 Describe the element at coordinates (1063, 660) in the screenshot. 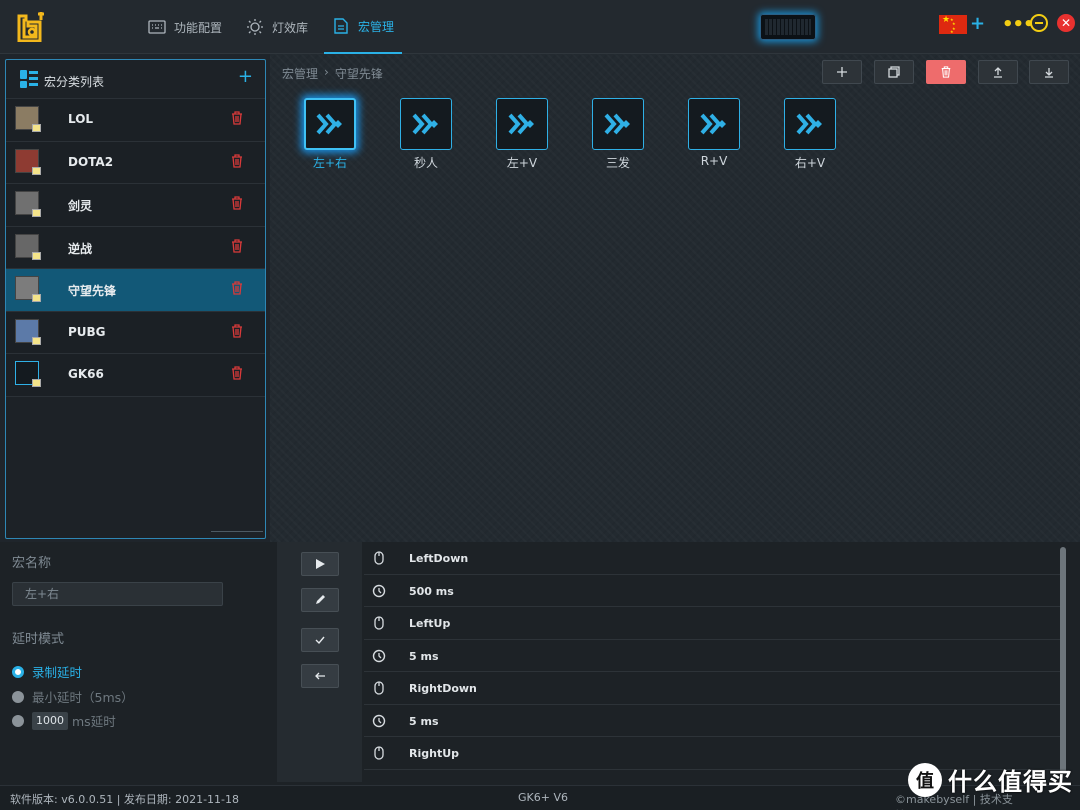

I see `step-list-scrollbar` at that location.